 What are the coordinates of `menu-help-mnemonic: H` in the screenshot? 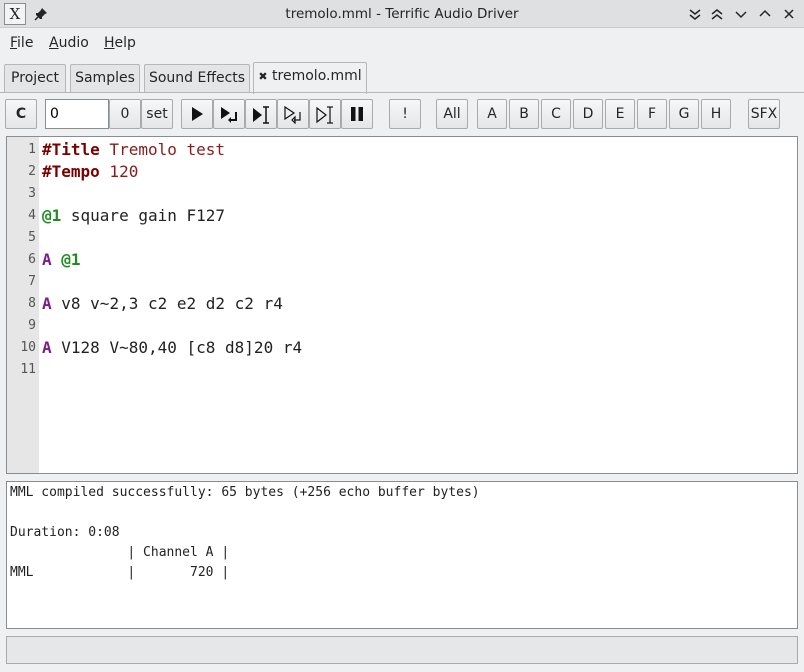 It's located at (109, 43).